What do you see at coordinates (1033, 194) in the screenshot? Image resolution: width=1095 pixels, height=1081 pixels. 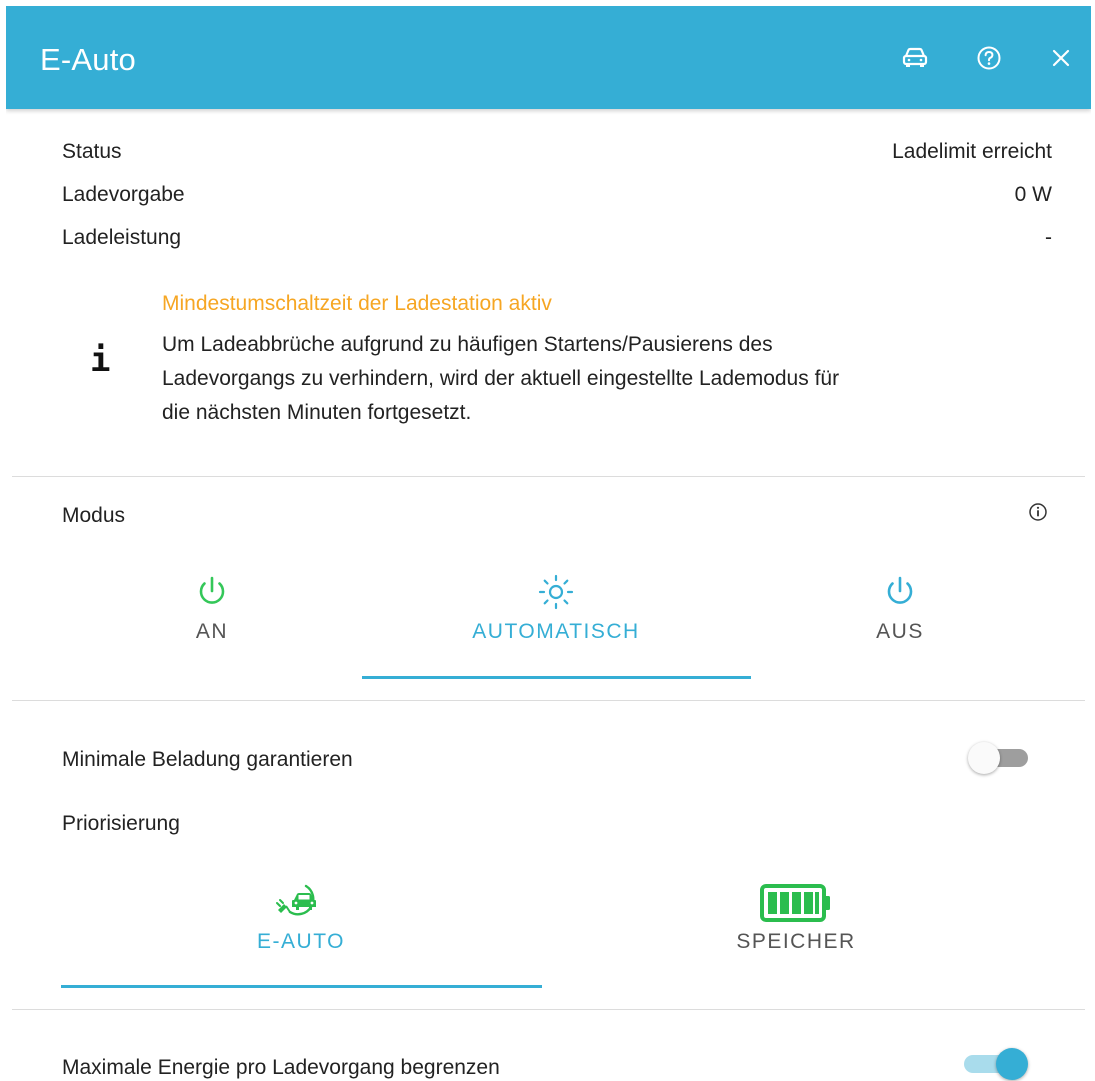 I see `charge-target-value: 0 W` at bounding box center [1033, 194].